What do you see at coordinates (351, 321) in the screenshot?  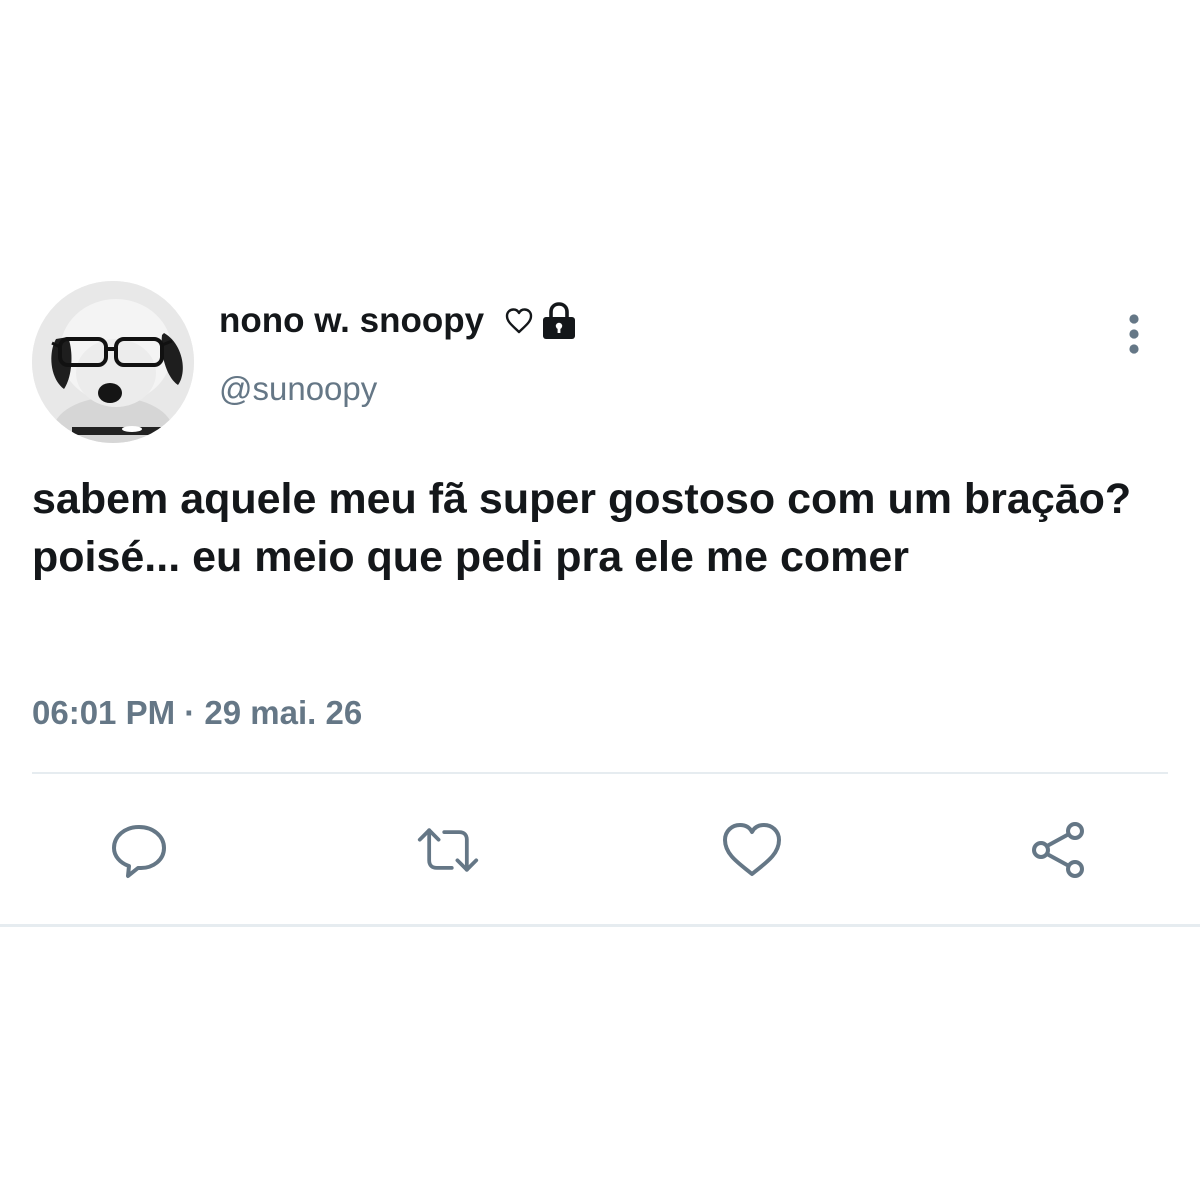 I see `display-name: nono w. snoopy` at bounding box center [351, 321].